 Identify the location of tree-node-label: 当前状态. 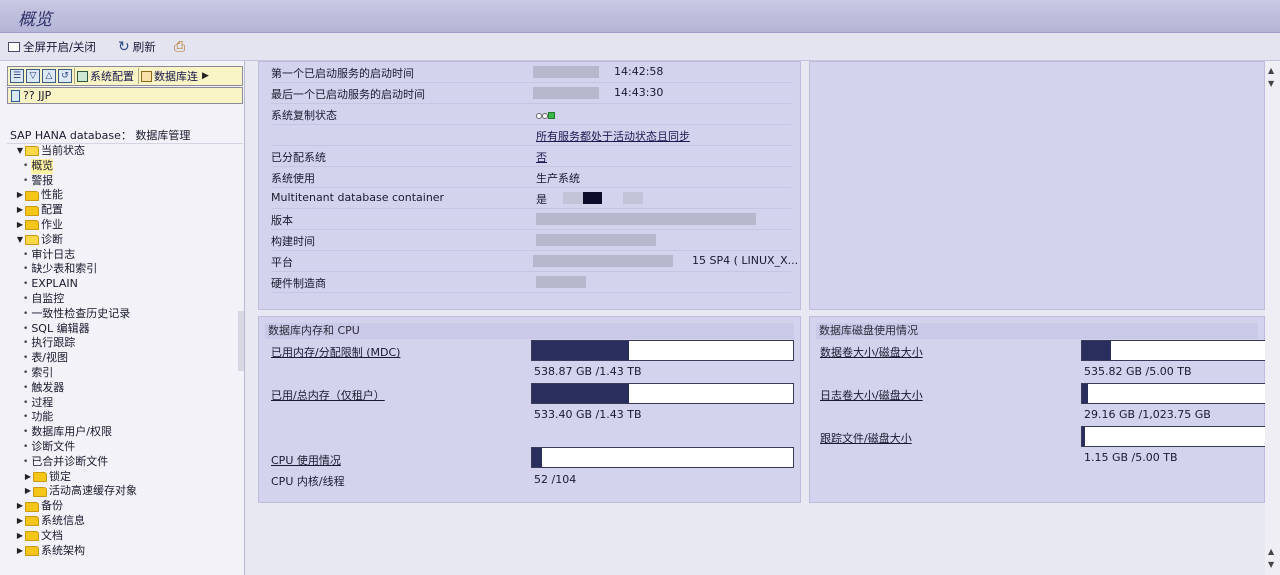
(63, 150).